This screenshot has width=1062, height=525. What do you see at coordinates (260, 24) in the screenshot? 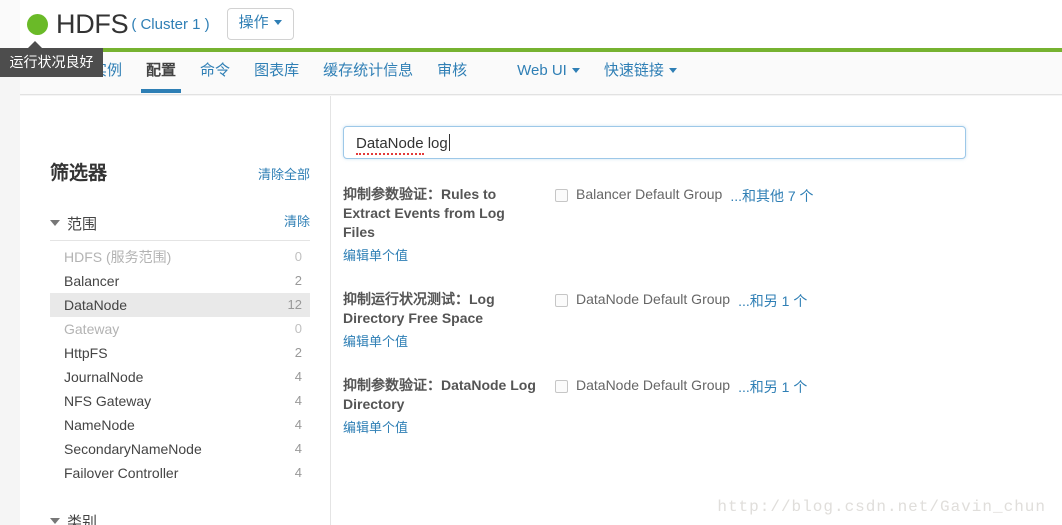
I see `actions-button: 操作` at bounding box center [260, 24].